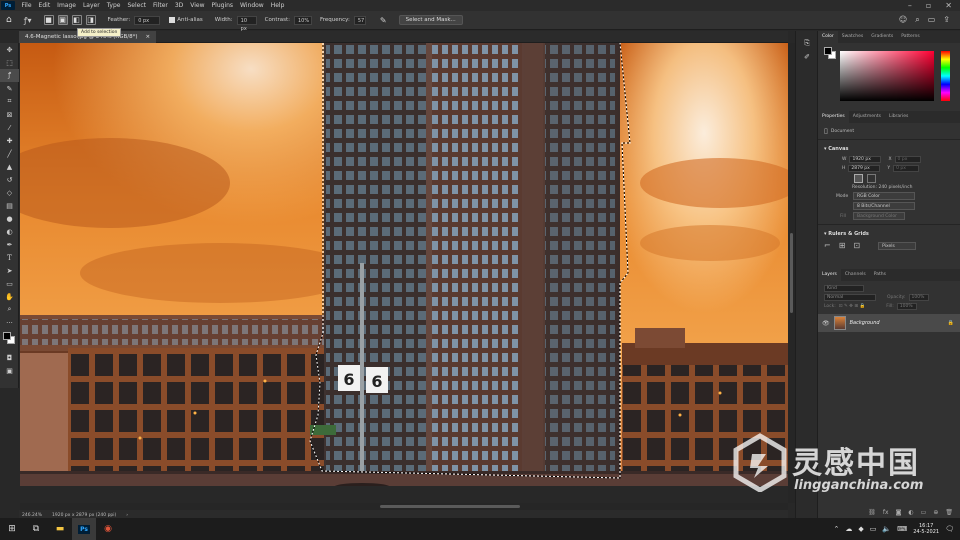 The height and width of the screenshot is (540, 960). Describe the element at coordinates (844, 288) in the screenshot. I see `layer-kind-filter: Kind` at that location.